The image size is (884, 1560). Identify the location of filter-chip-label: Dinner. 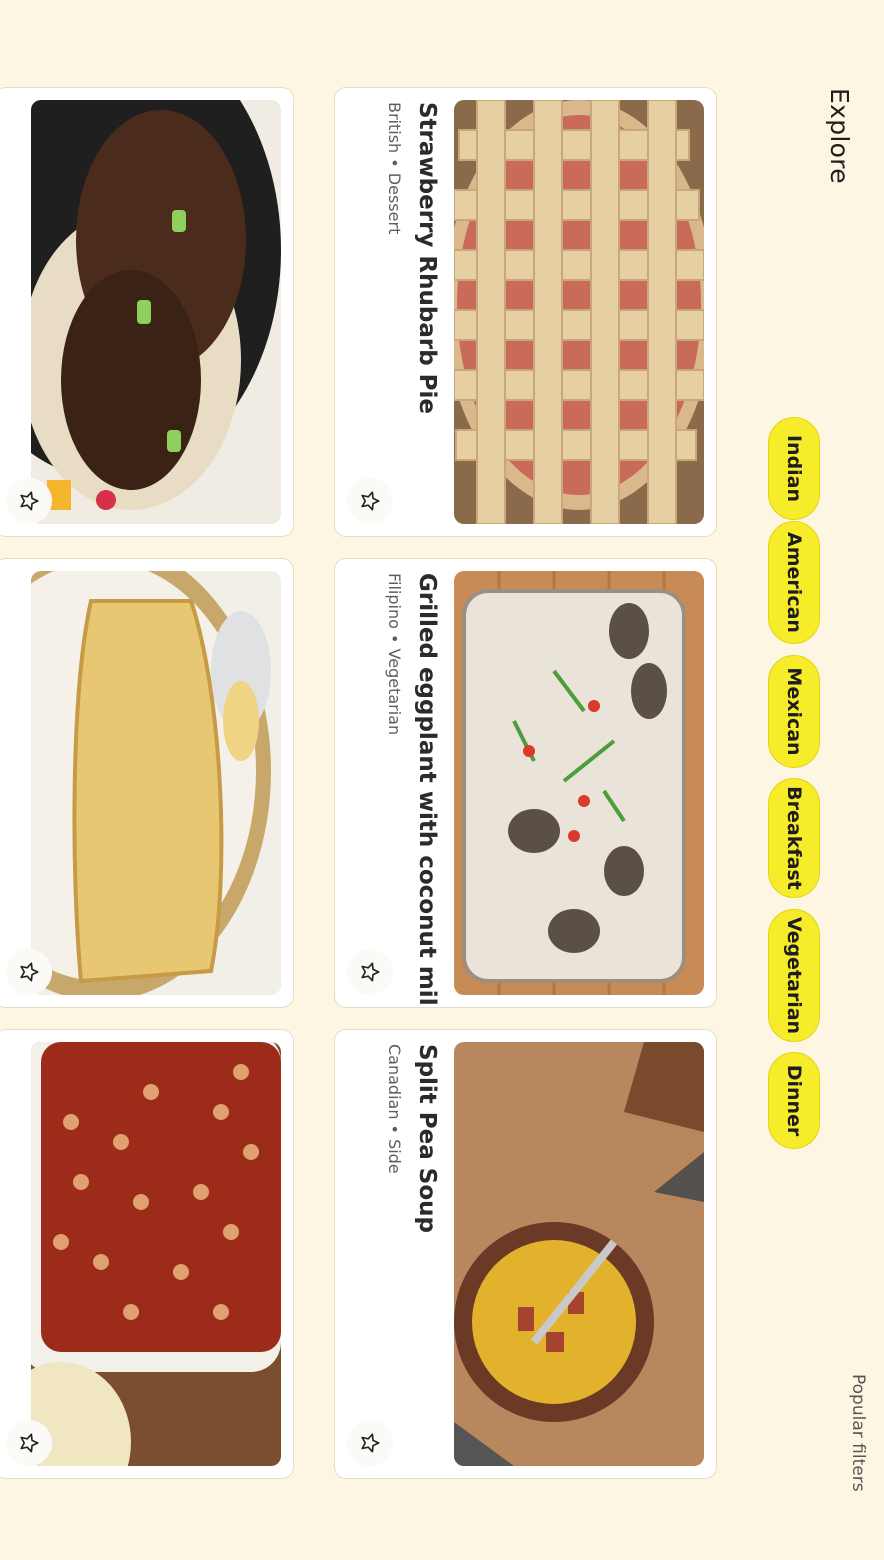
(794, 1100).